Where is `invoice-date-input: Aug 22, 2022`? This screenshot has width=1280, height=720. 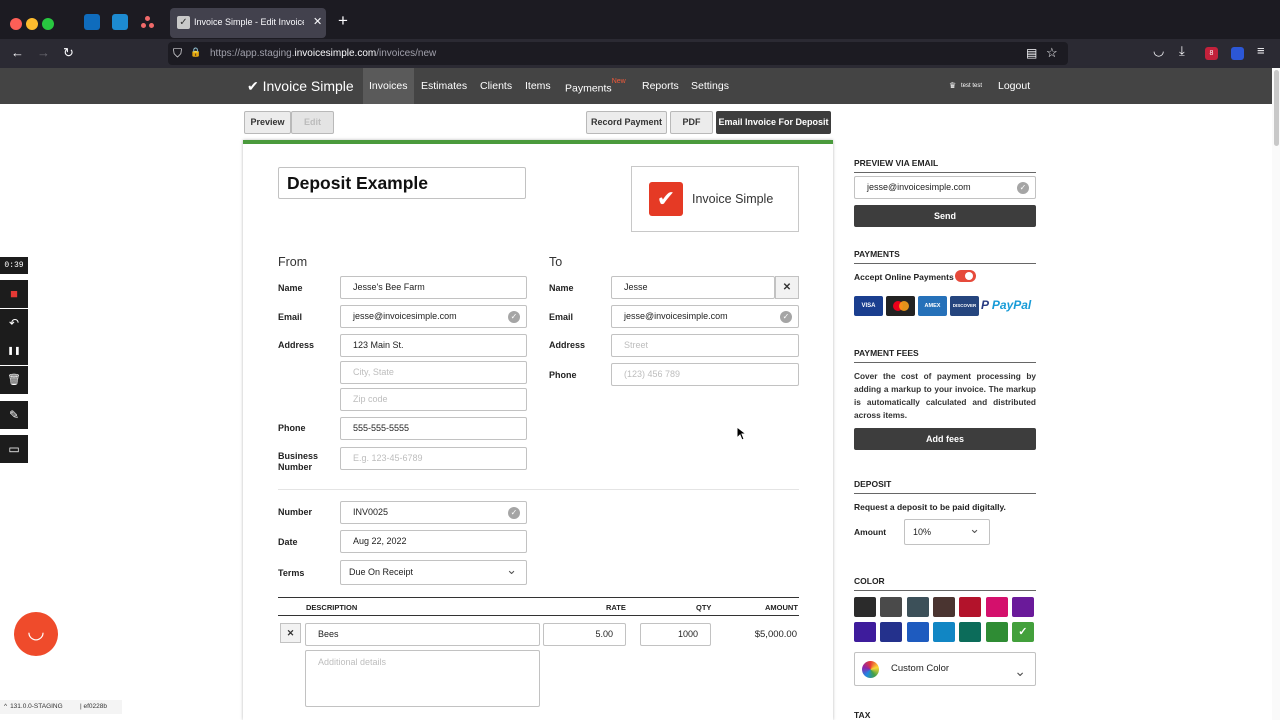 invoice-date-input: Aug 22, 2022 is located at coordinates (433, 541).